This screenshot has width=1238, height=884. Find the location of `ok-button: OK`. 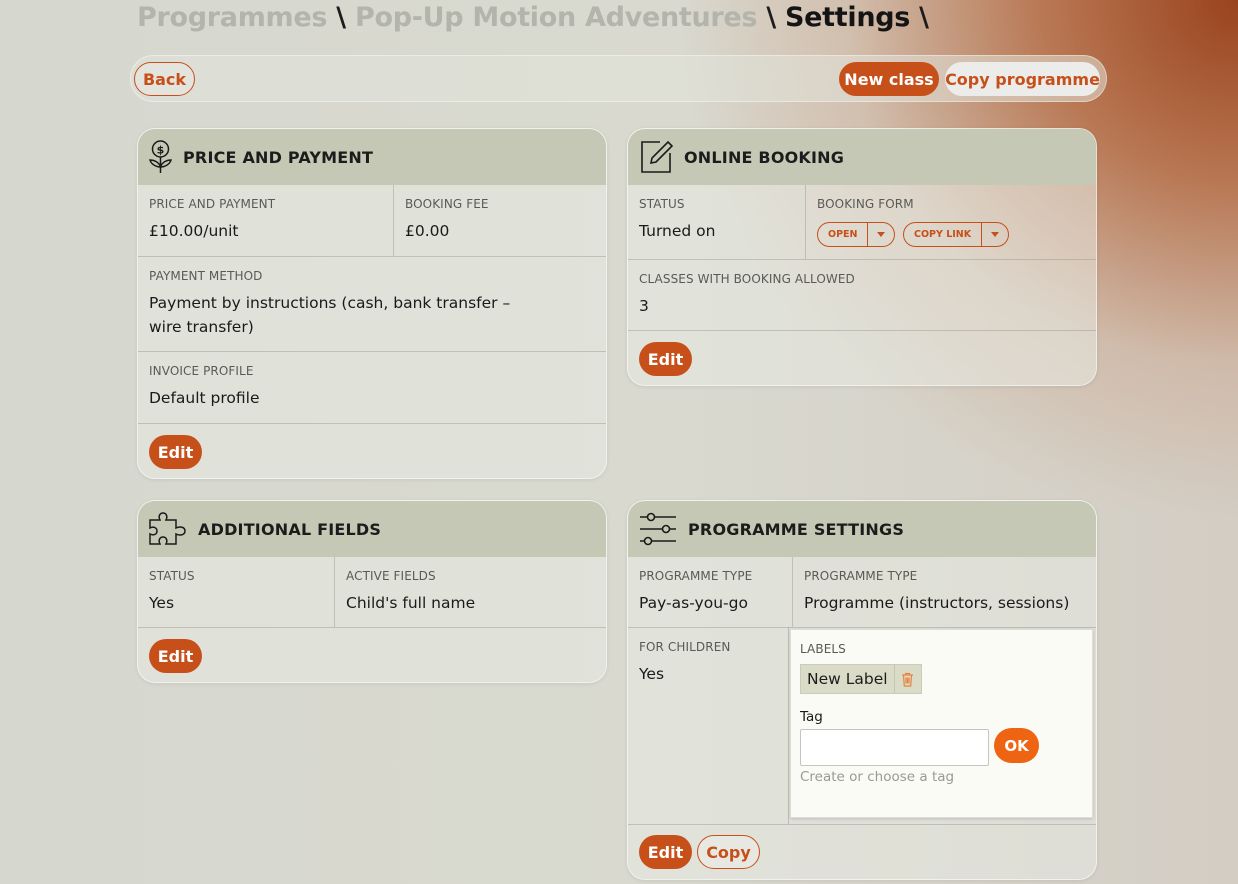

ok-button: OK is located at coordinates (1016, 745).